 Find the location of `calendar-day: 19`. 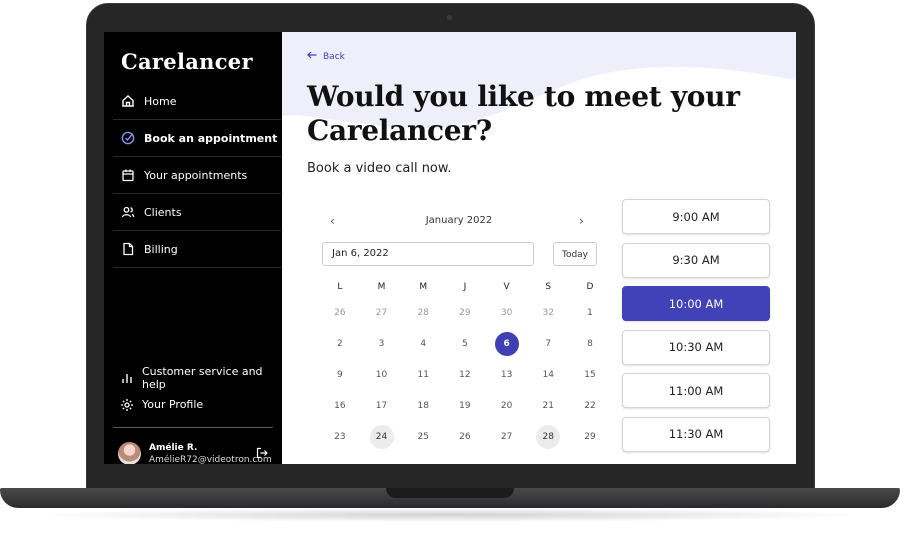

calendar-day: 19 is located at coordinates (465, 405).